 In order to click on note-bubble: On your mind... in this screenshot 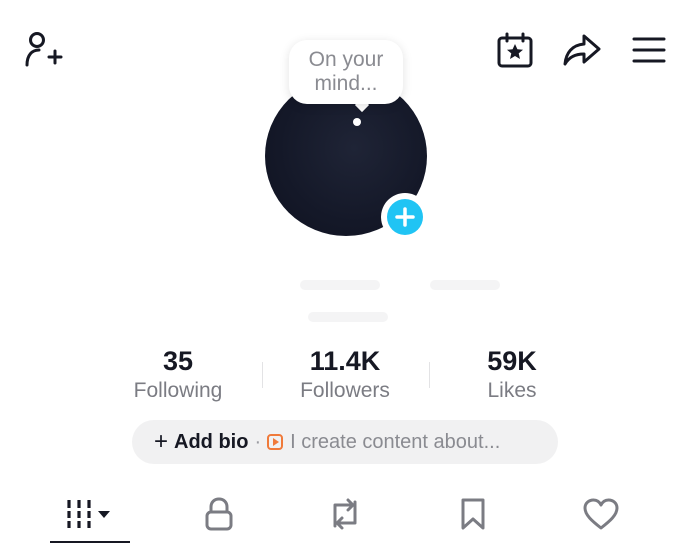, I will do `click(346, 72)`.